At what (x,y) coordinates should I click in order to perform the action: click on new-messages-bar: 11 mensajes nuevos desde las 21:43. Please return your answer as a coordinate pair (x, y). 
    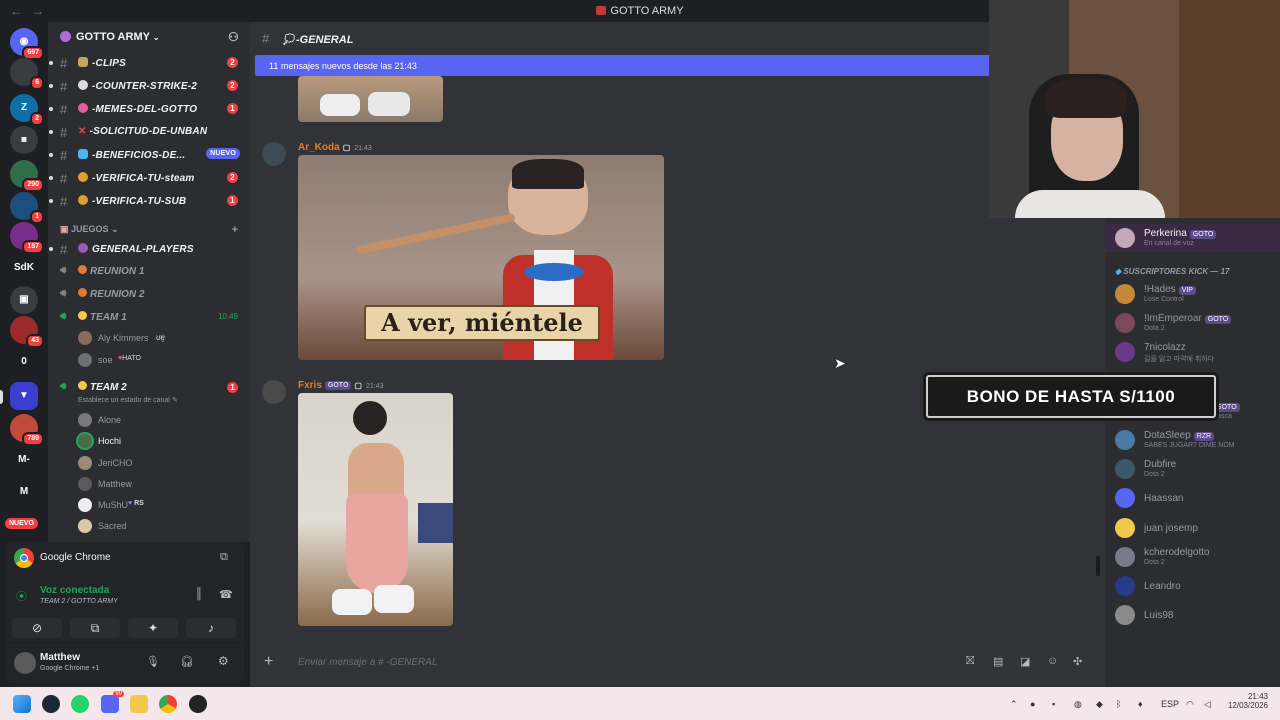
    Looking at the image, I should click on (622, 65).